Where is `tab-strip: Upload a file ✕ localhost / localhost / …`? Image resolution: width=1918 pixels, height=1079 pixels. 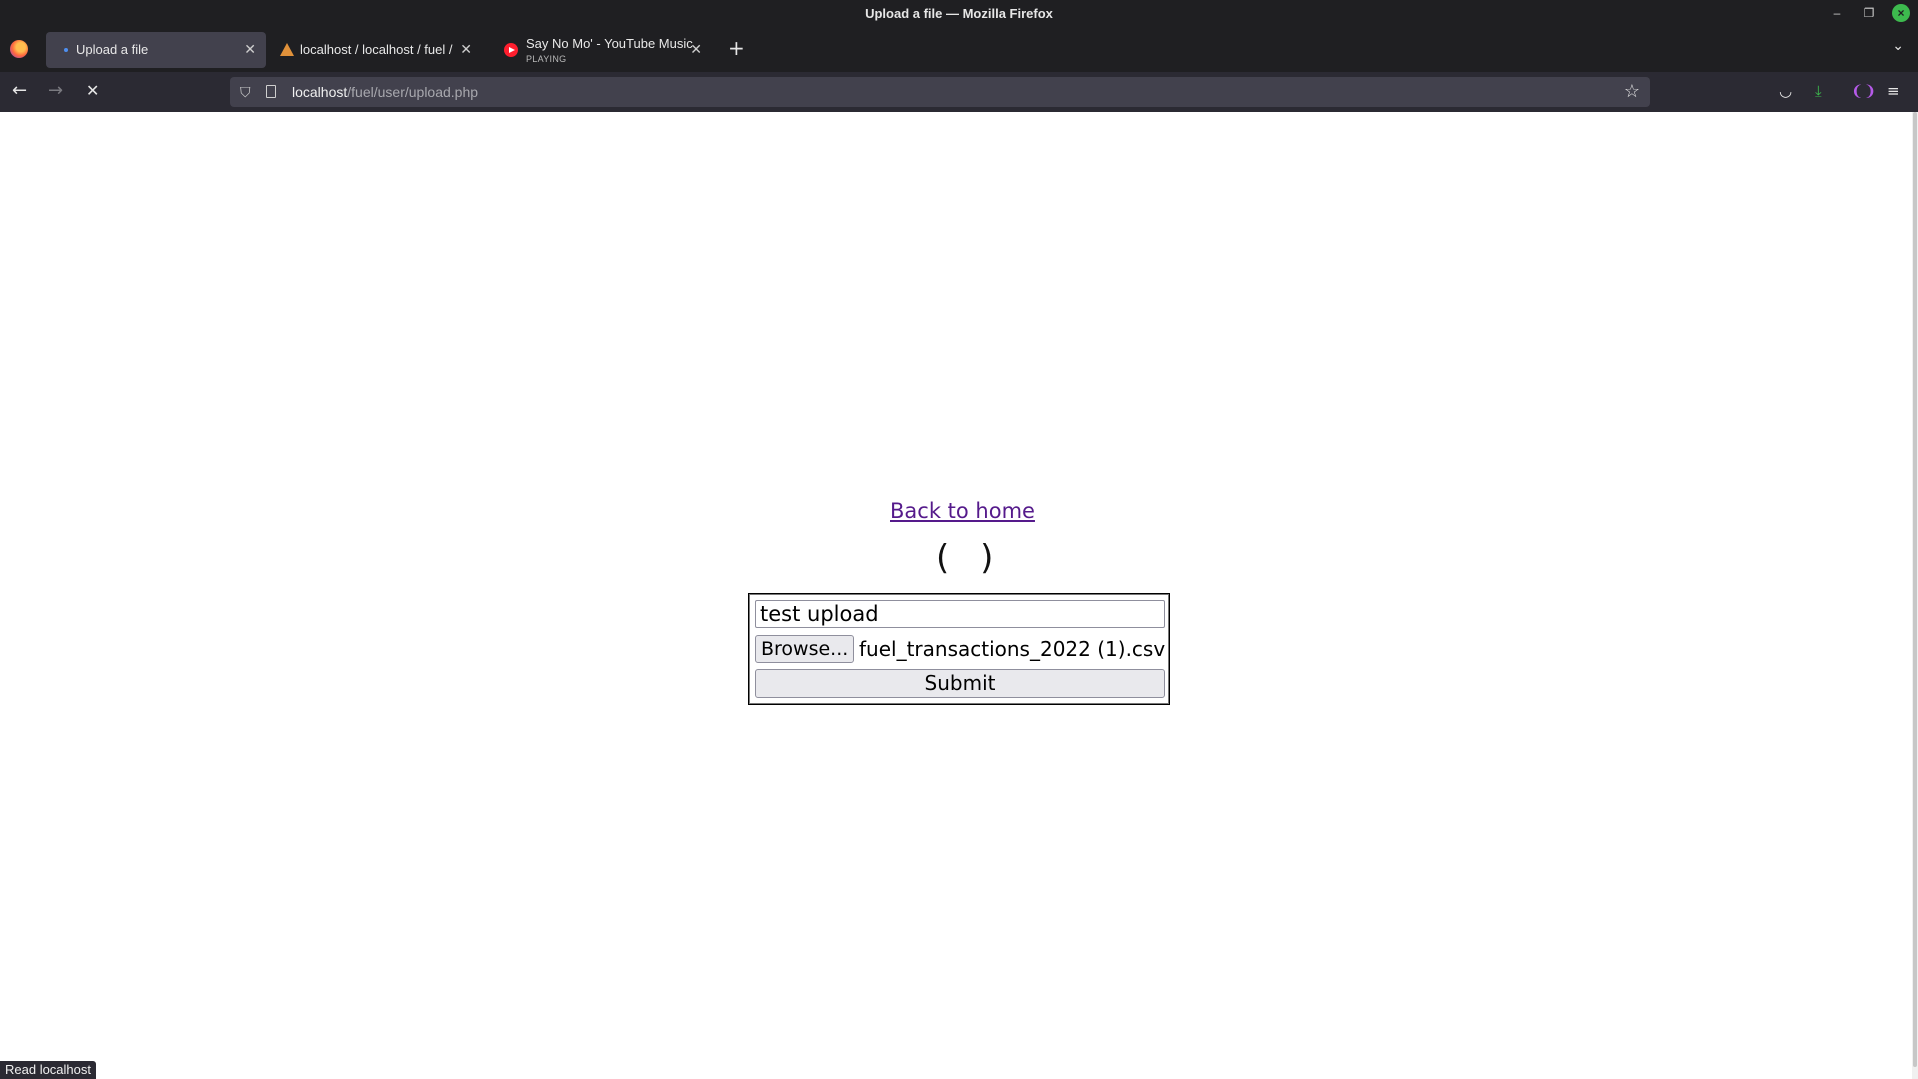
tab-strip: Upload a file ✕ localhost / localhost / … is located at coordinates (959, 50).